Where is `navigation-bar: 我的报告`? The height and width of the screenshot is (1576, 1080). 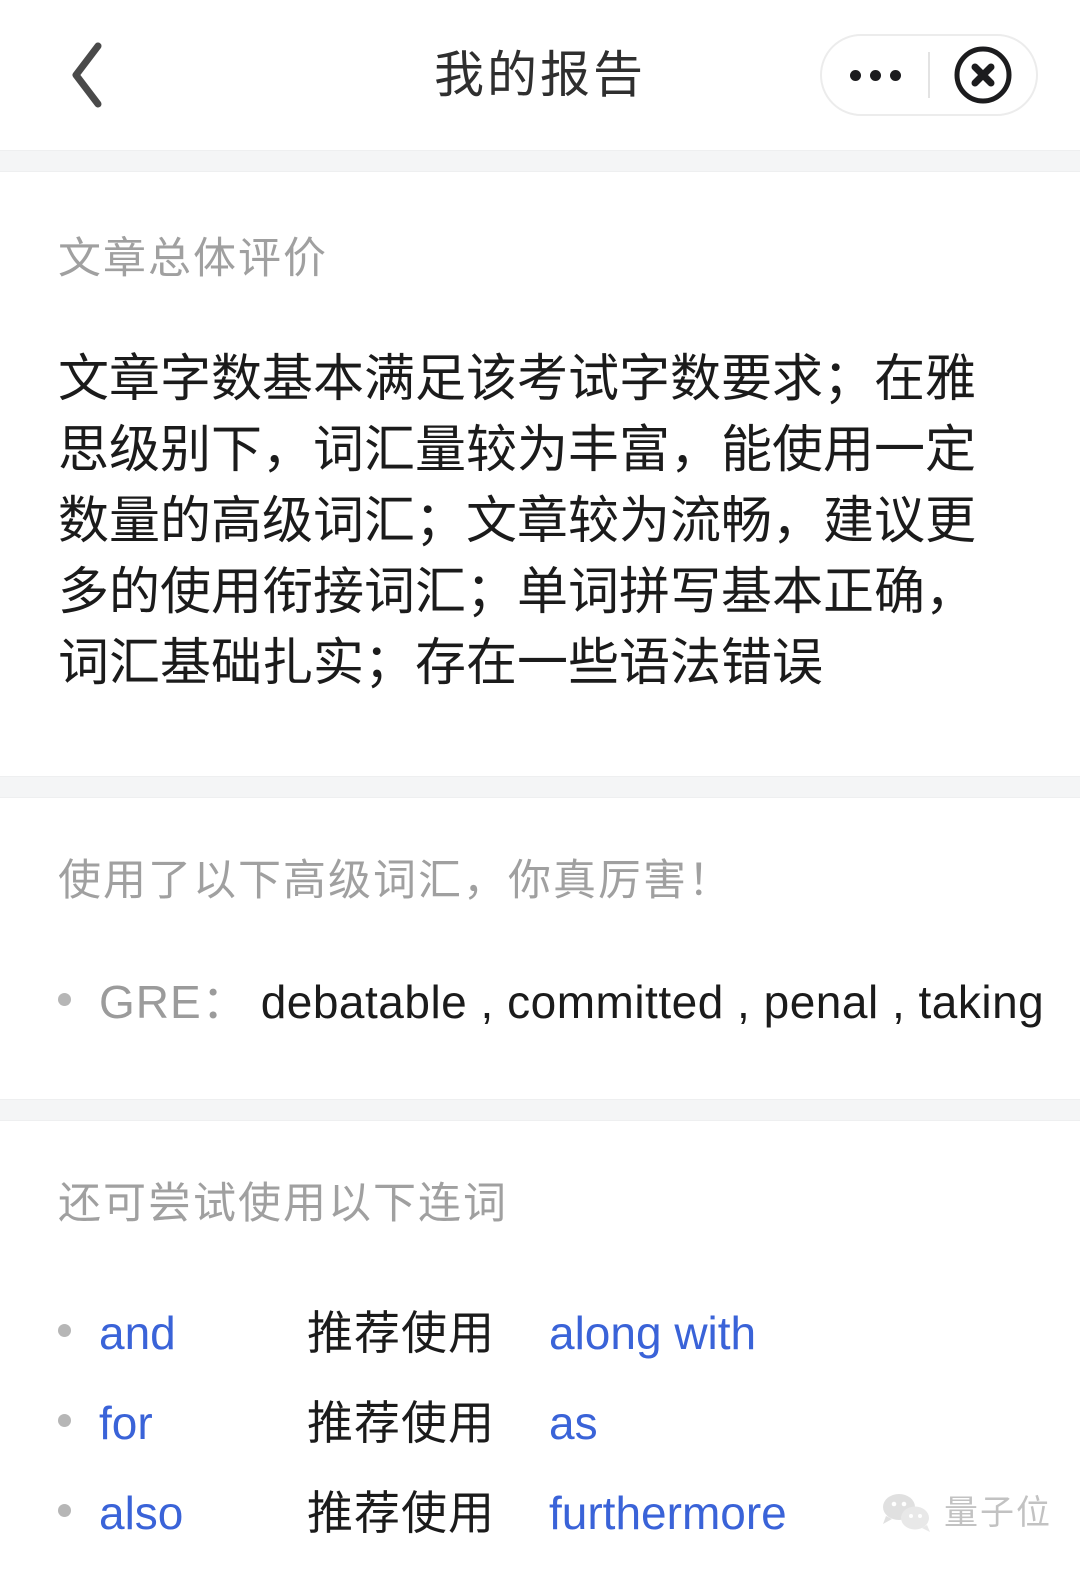 navigation-bar: 我的报告 is located at coordinates (540, 75).